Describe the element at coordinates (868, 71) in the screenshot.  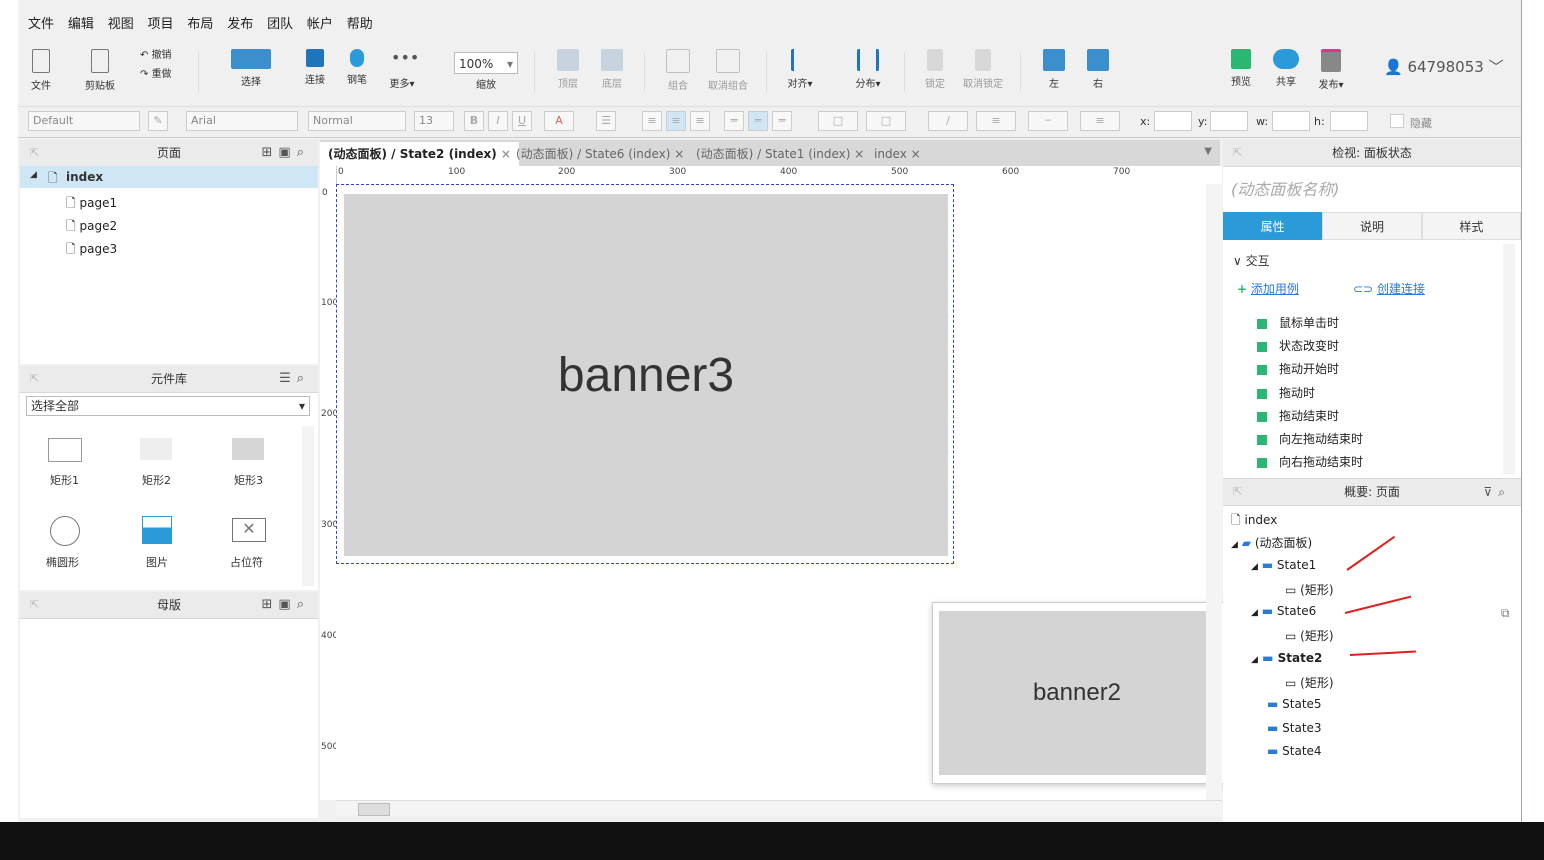
I see `distribute-button: 分布▾` at that location.